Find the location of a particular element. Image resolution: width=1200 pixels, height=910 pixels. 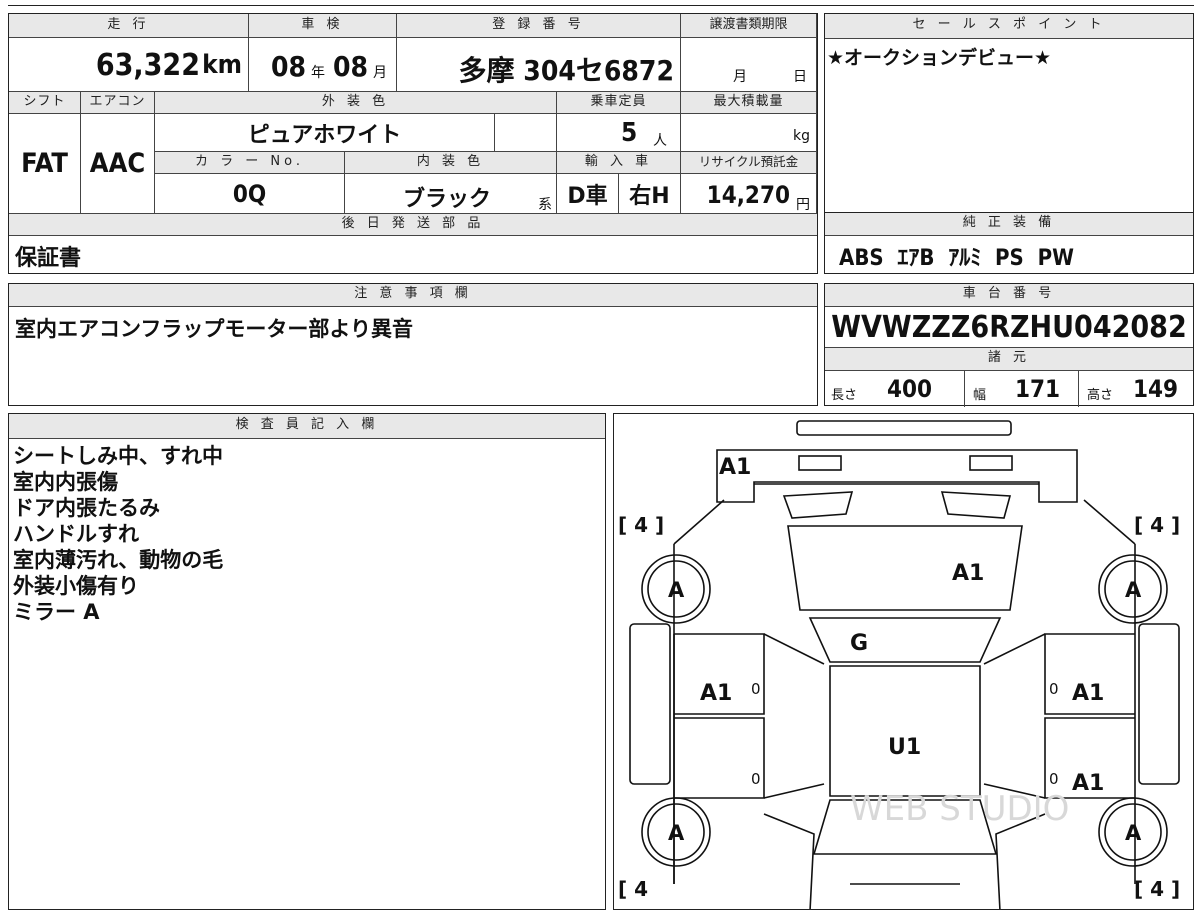

chassis-header: 車 台 番 号 is located at coordinates (1009, 295).